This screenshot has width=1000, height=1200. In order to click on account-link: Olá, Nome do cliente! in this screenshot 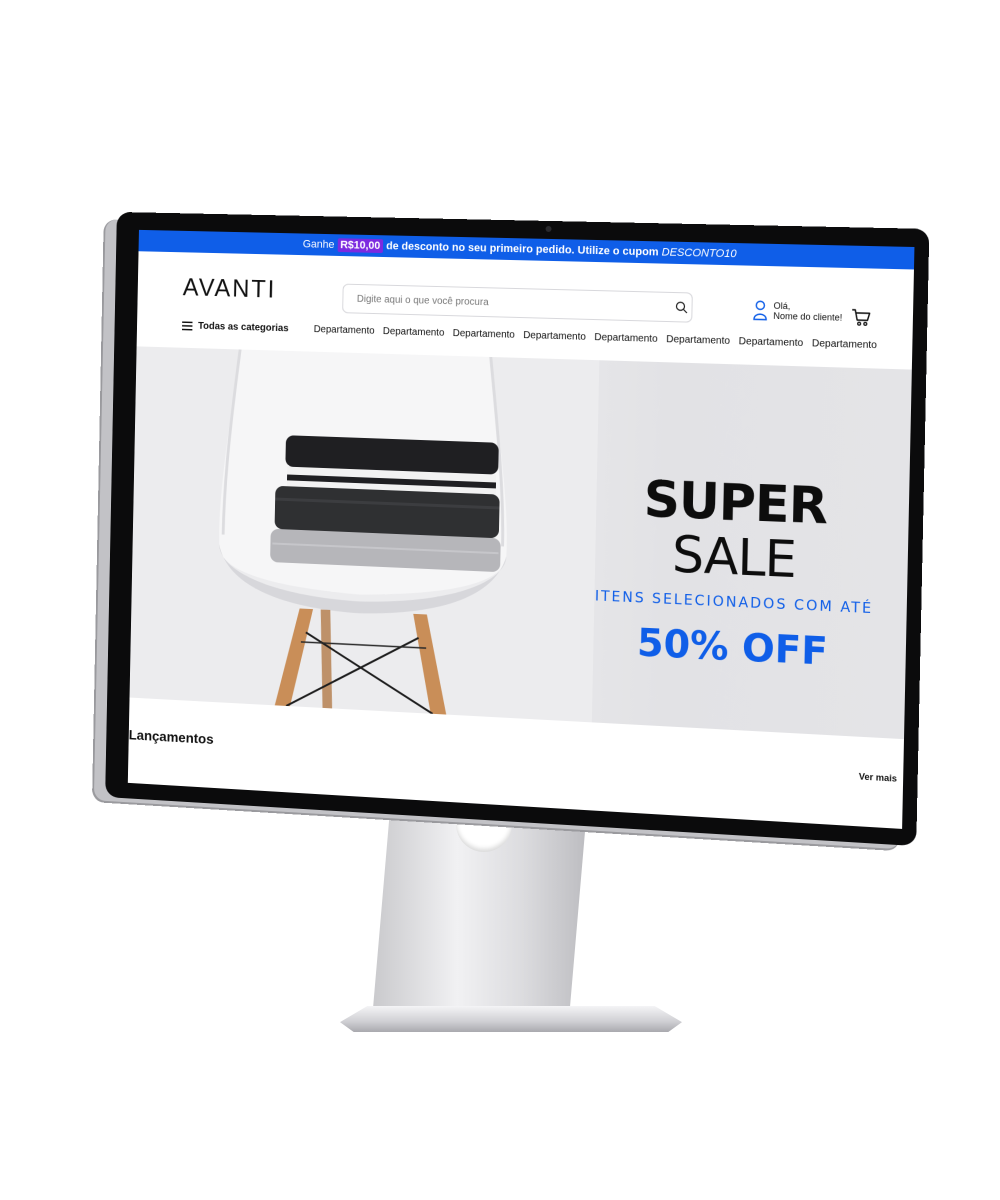, I will do `click(798, 311)`.